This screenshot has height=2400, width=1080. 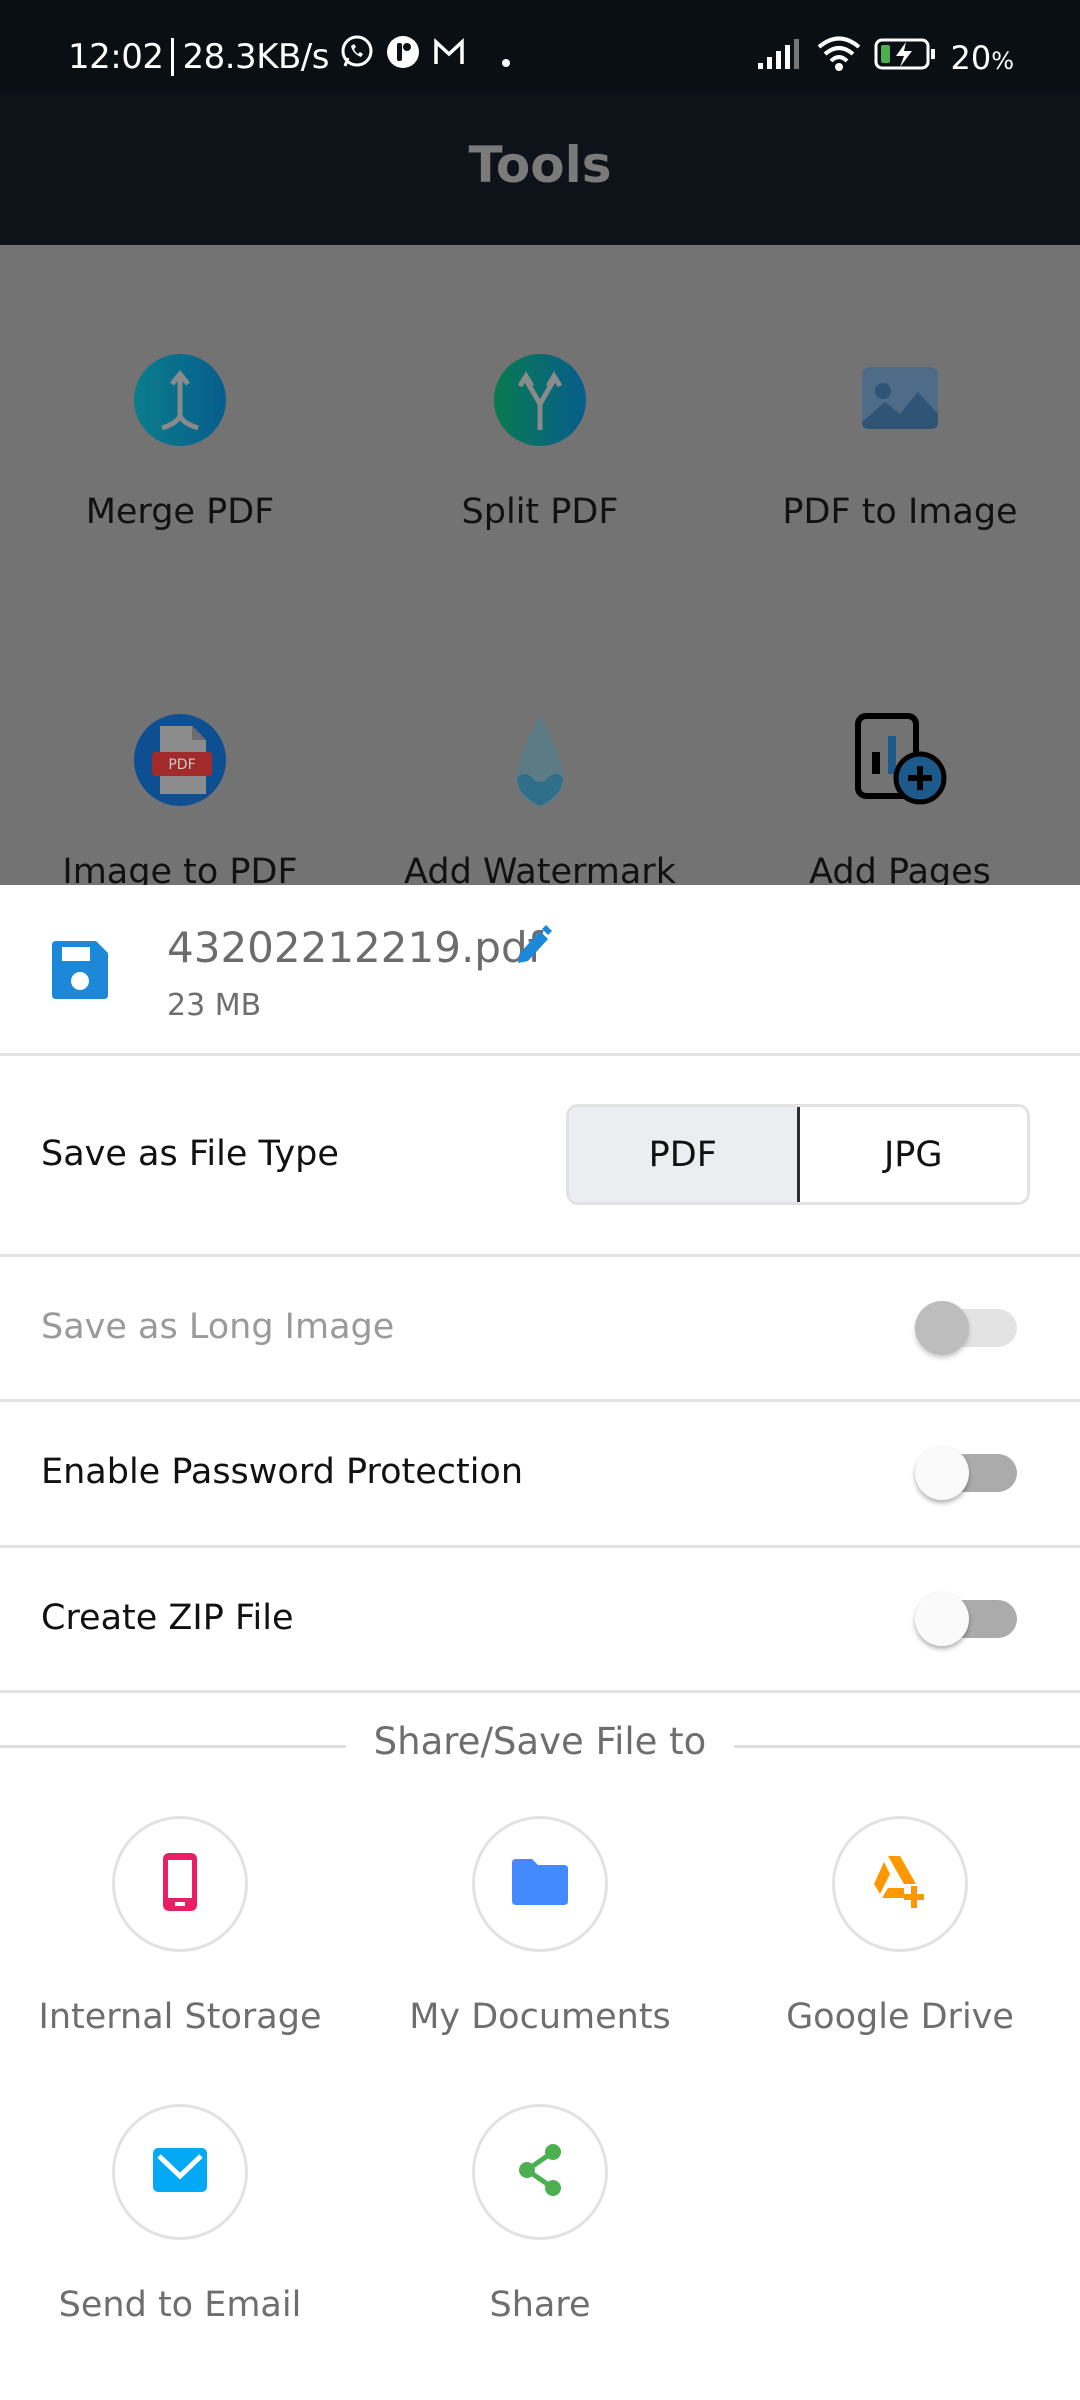 I want to click on destination-label: Internal Storage, so click(x=180, y=2017).